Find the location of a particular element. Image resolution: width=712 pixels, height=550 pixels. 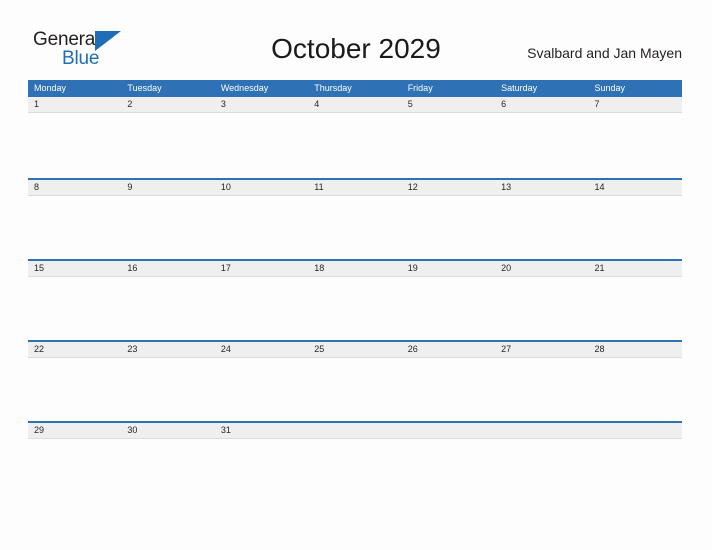

day-cell-date: 28 is located at coordinates (635, 349).